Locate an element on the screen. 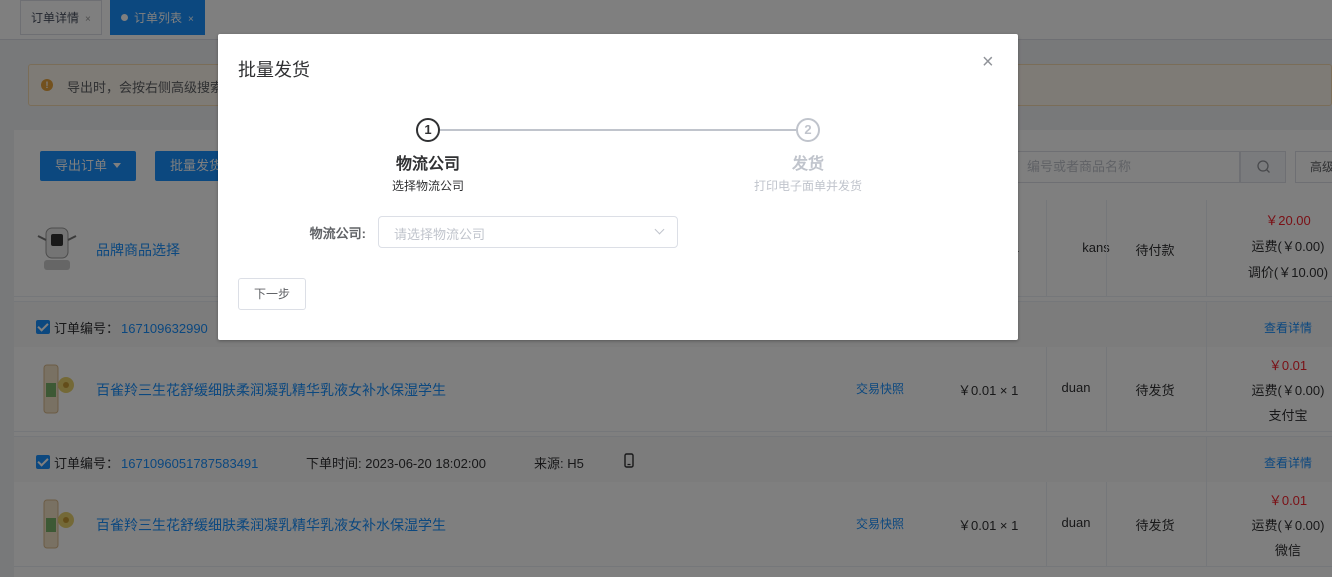 The height and width of the screenshot is (577, 1332). dialog-title: 批量发货 is located at coordinates (274, 70).